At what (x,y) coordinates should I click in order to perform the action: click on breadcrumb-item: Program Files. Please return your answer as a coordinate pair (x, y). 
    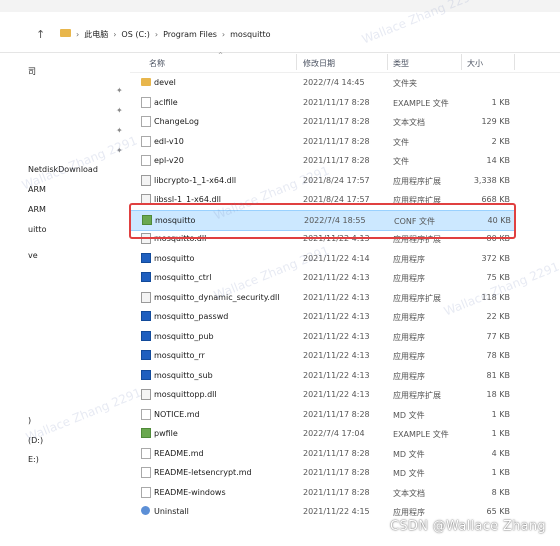
    Looking at the image, I should click on (190, 34).